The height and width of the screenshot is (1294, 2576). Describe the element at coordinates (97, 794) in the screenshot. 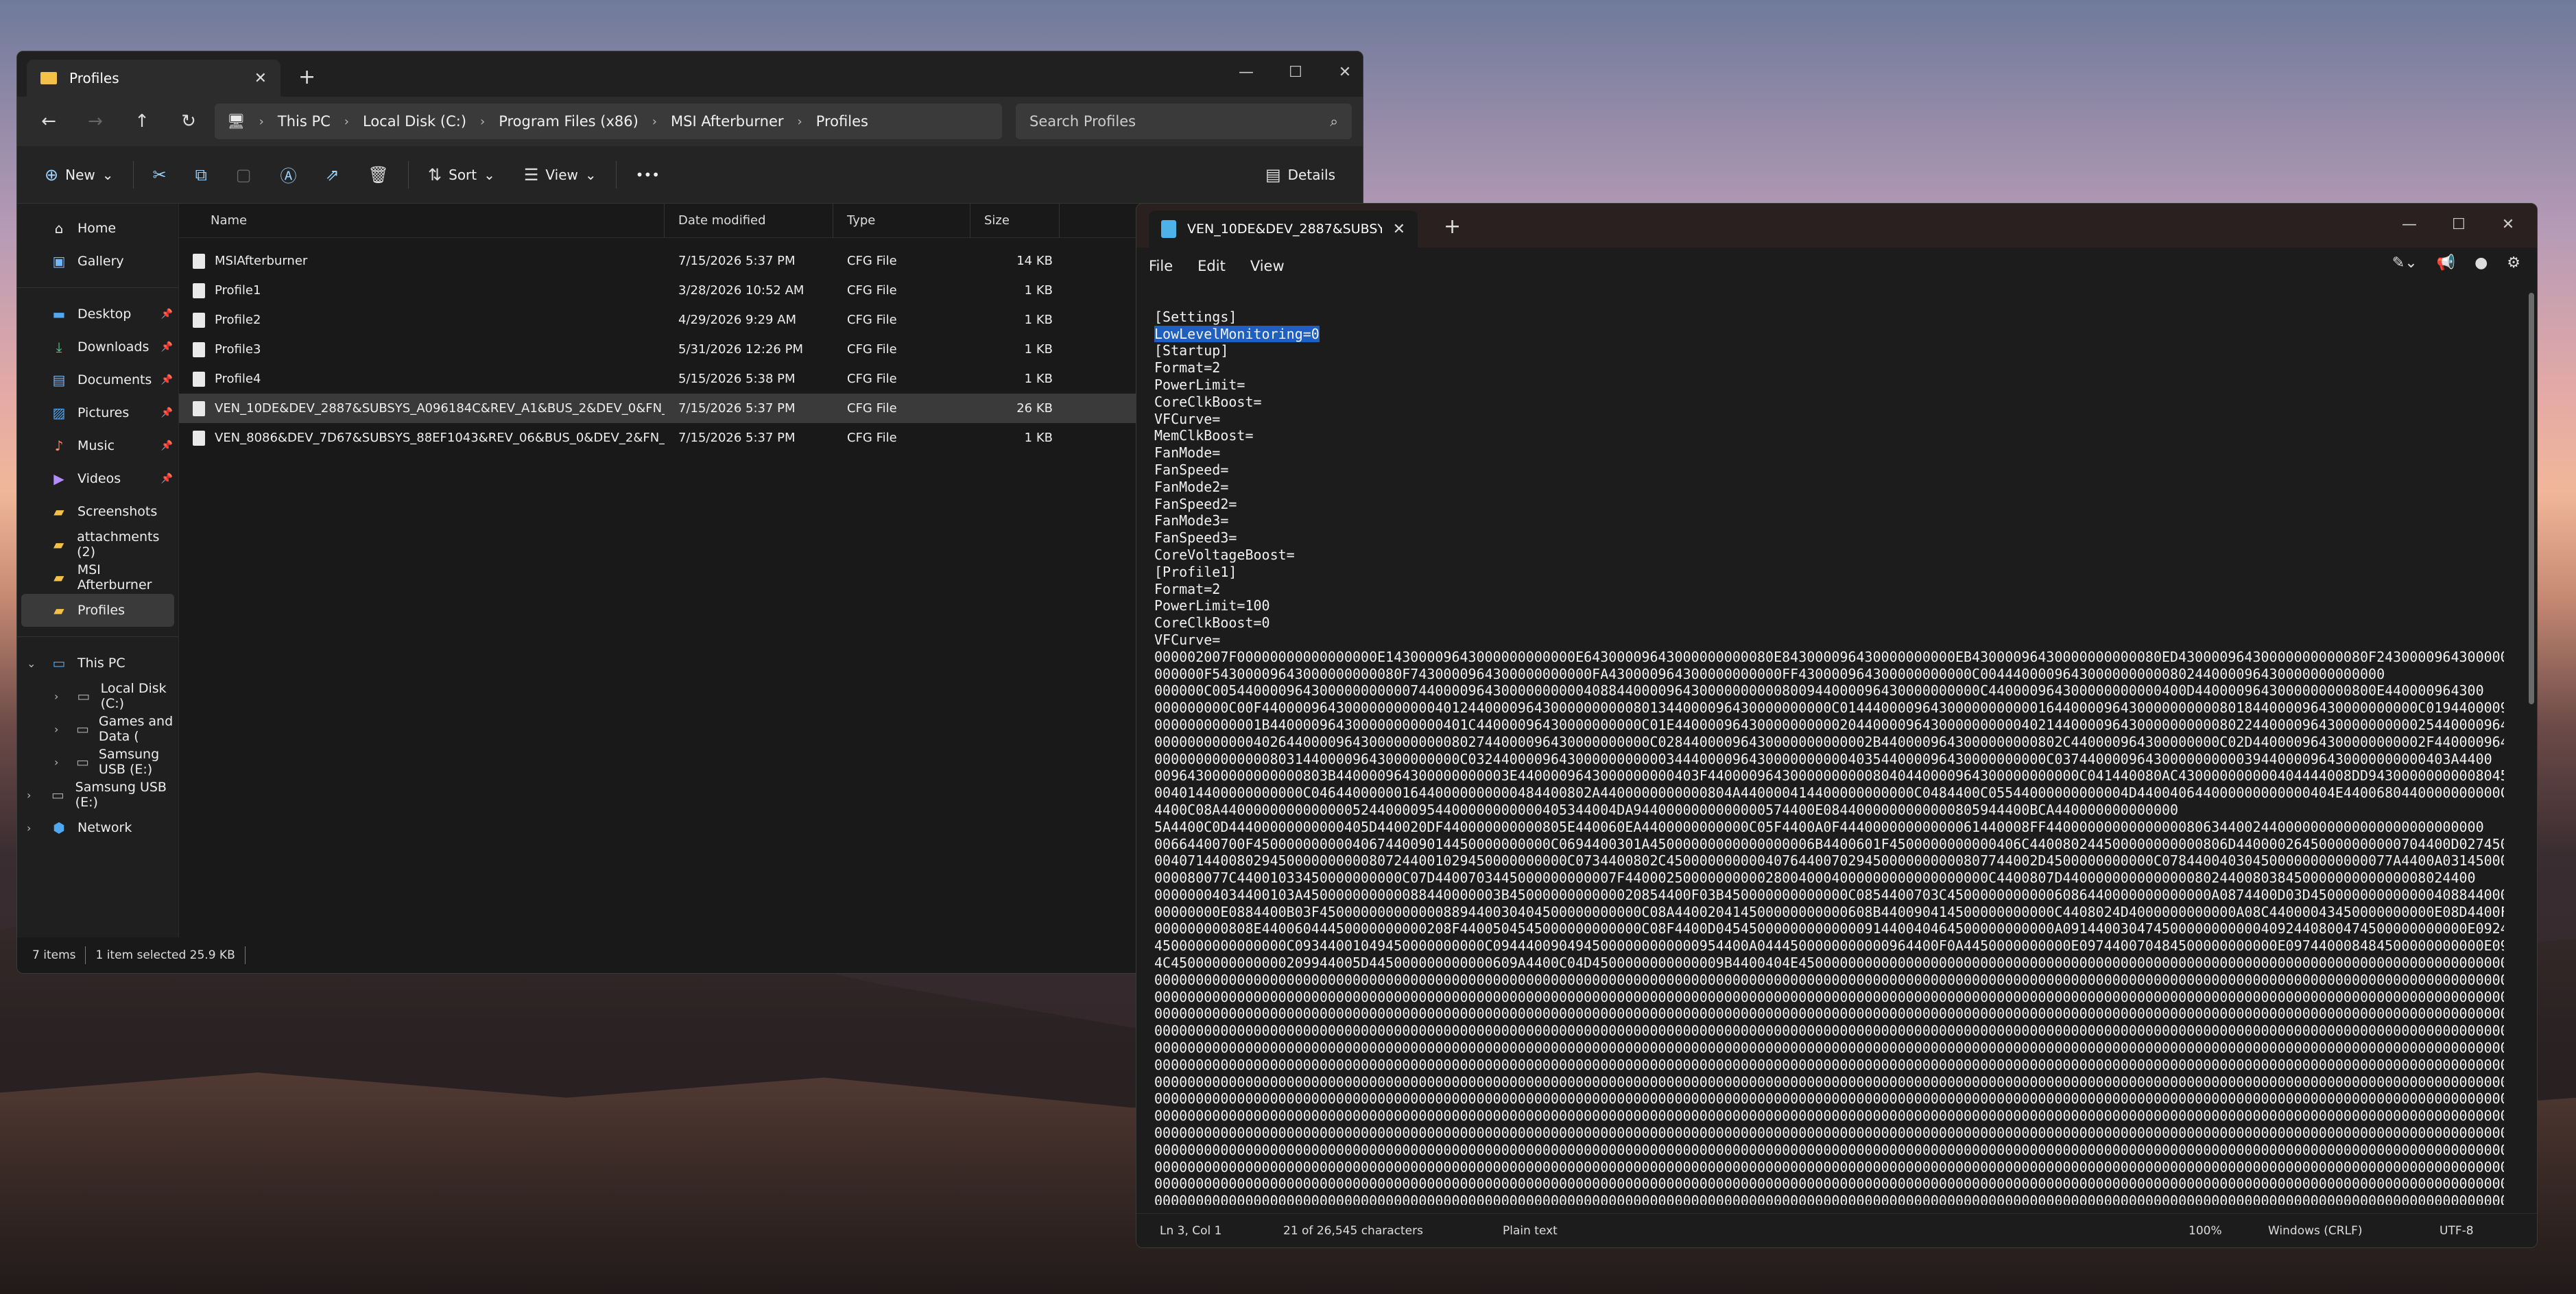

I see `nav-item-samsung-usb-root: › ▭ Samsung USB (E:)` at that location.